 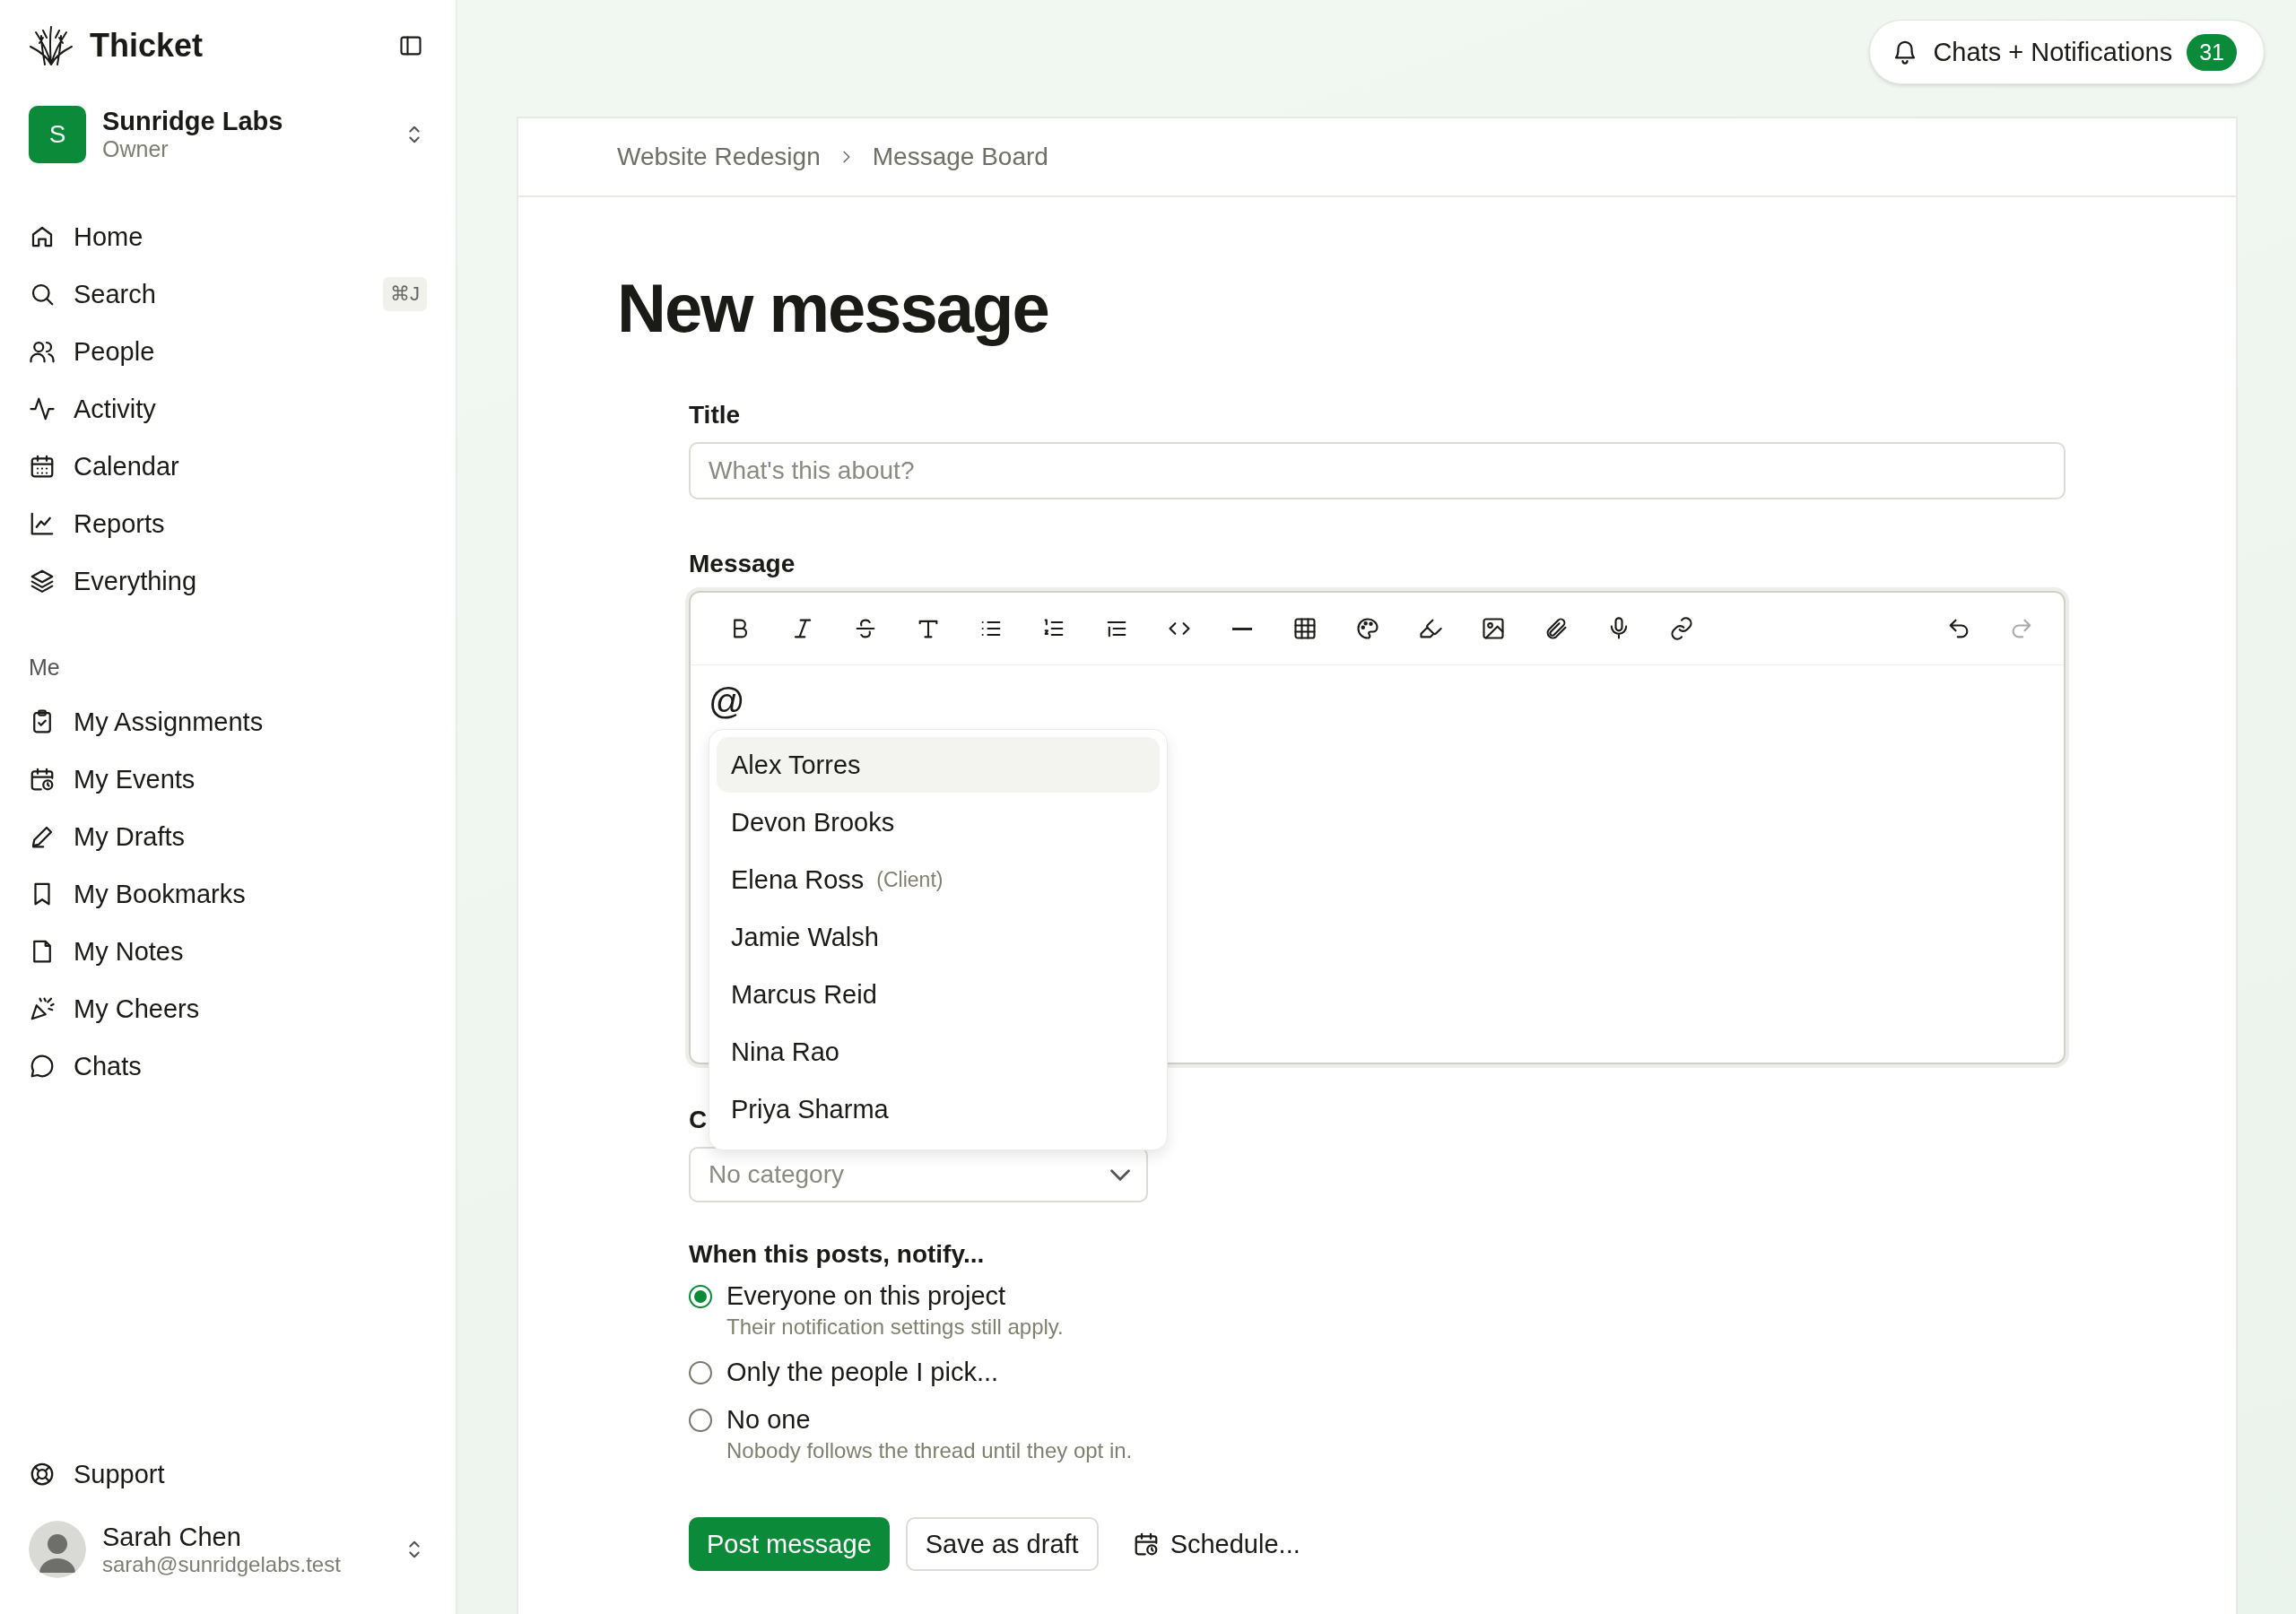 I want to click on mention-option: Devon Brooks, so click(x=938, y=822).